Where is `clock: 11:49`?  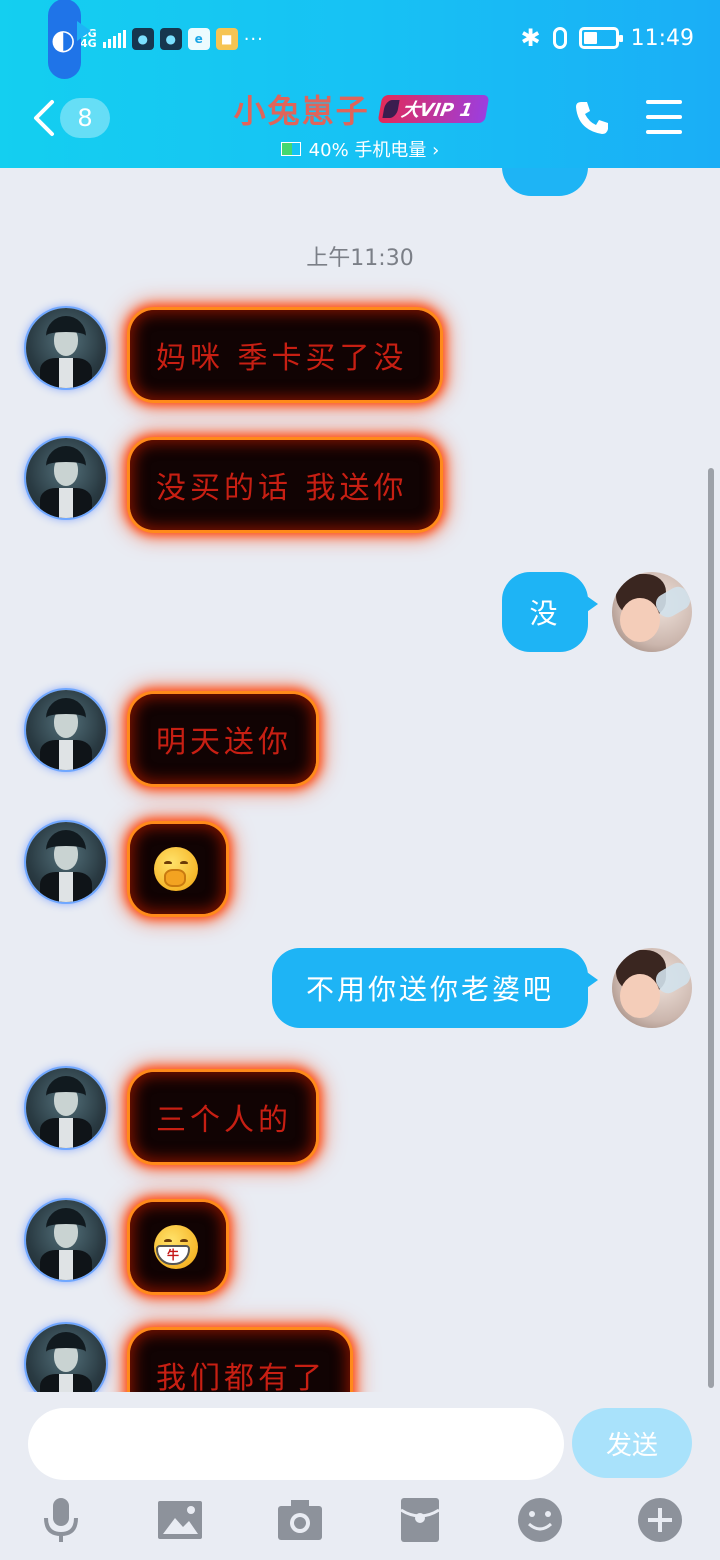 clock: 11:49 is located at coordinates (662, 38).